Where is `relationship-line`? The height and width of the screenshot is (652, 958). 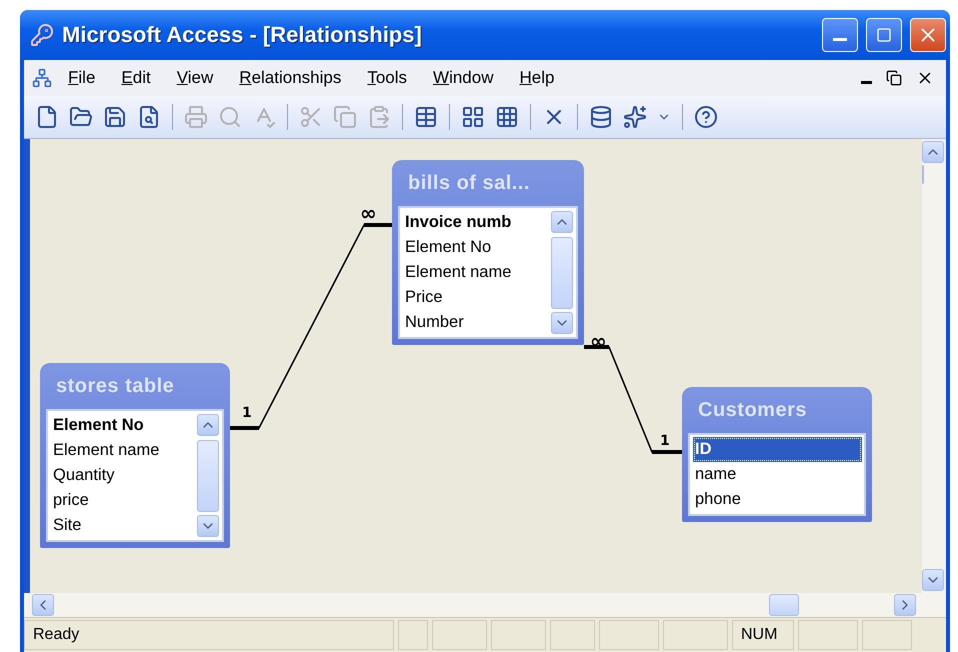
relationship-line is located at coordinates (633, 399).